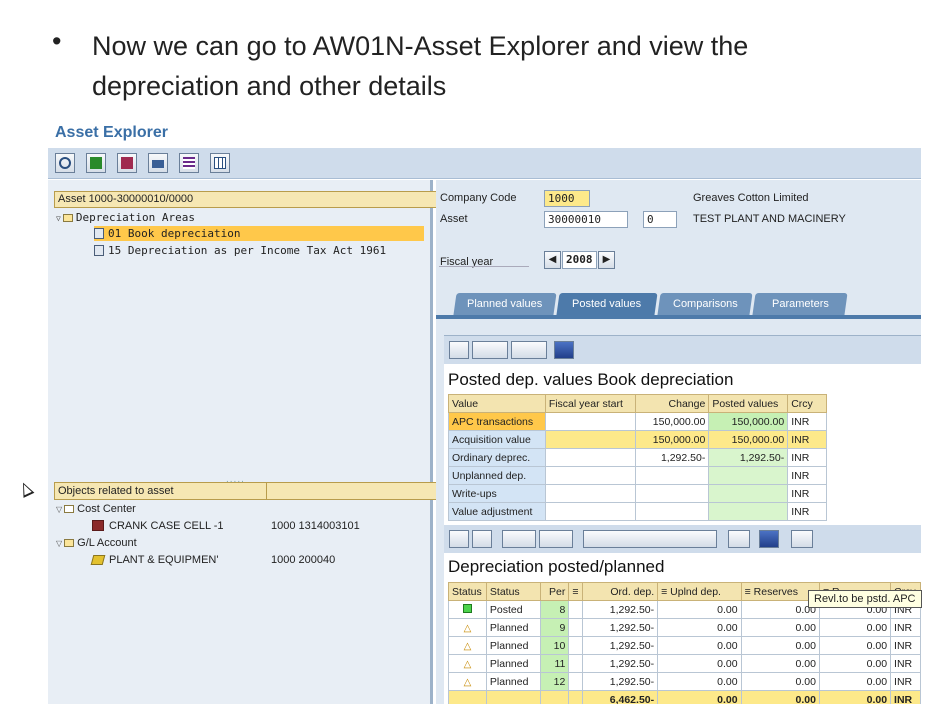  Describe the element at coordinates (855, 681) in the screenshot. I see `reval-cell: 0.00` at that location.